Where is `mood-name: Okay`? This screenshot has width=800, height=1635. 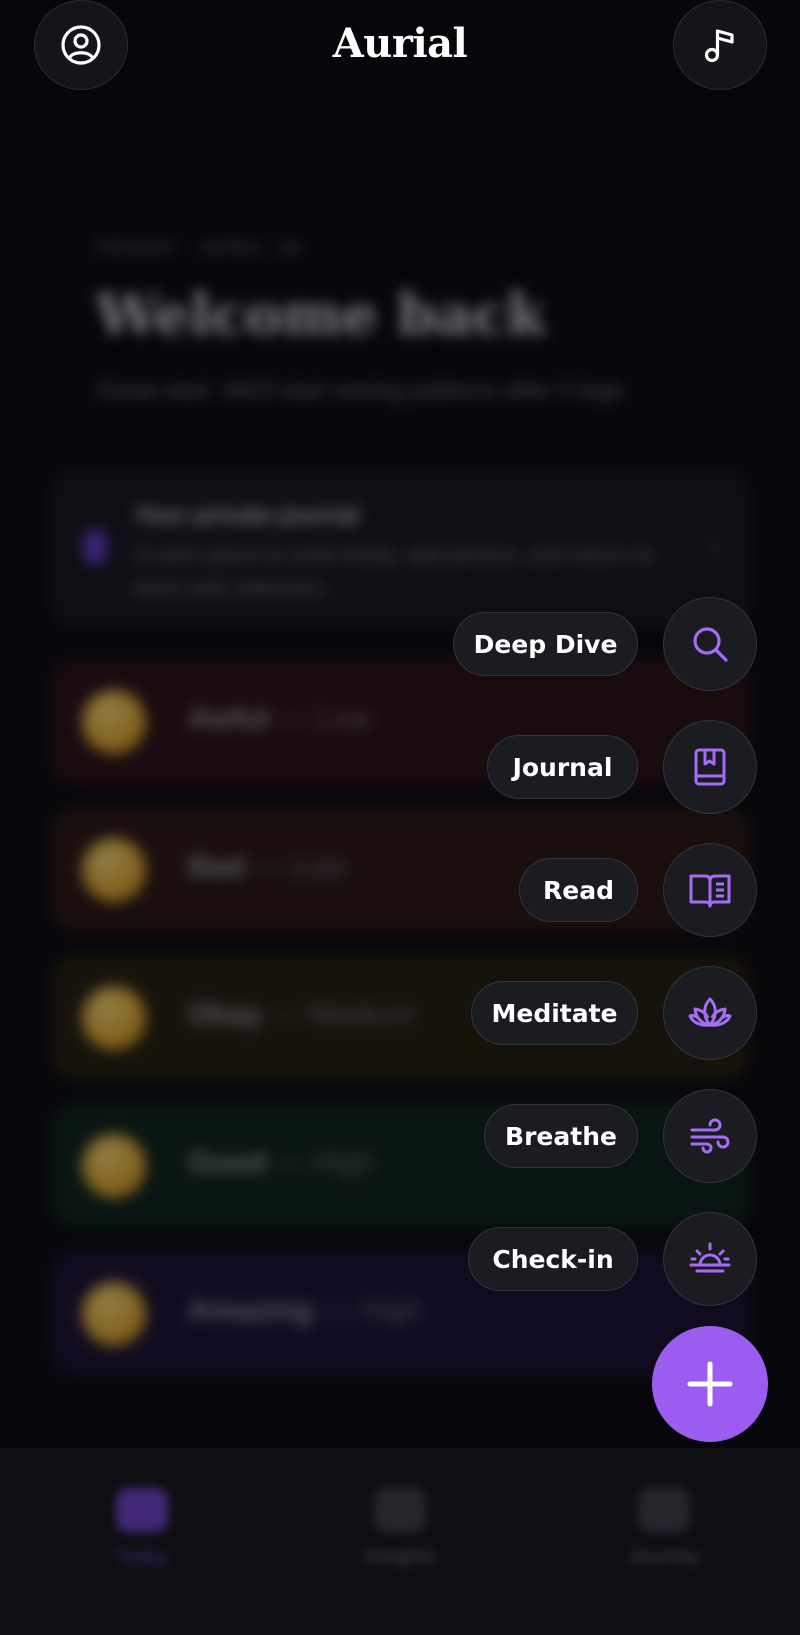
mood-name: Okay is located at coordinates (225, 1014).